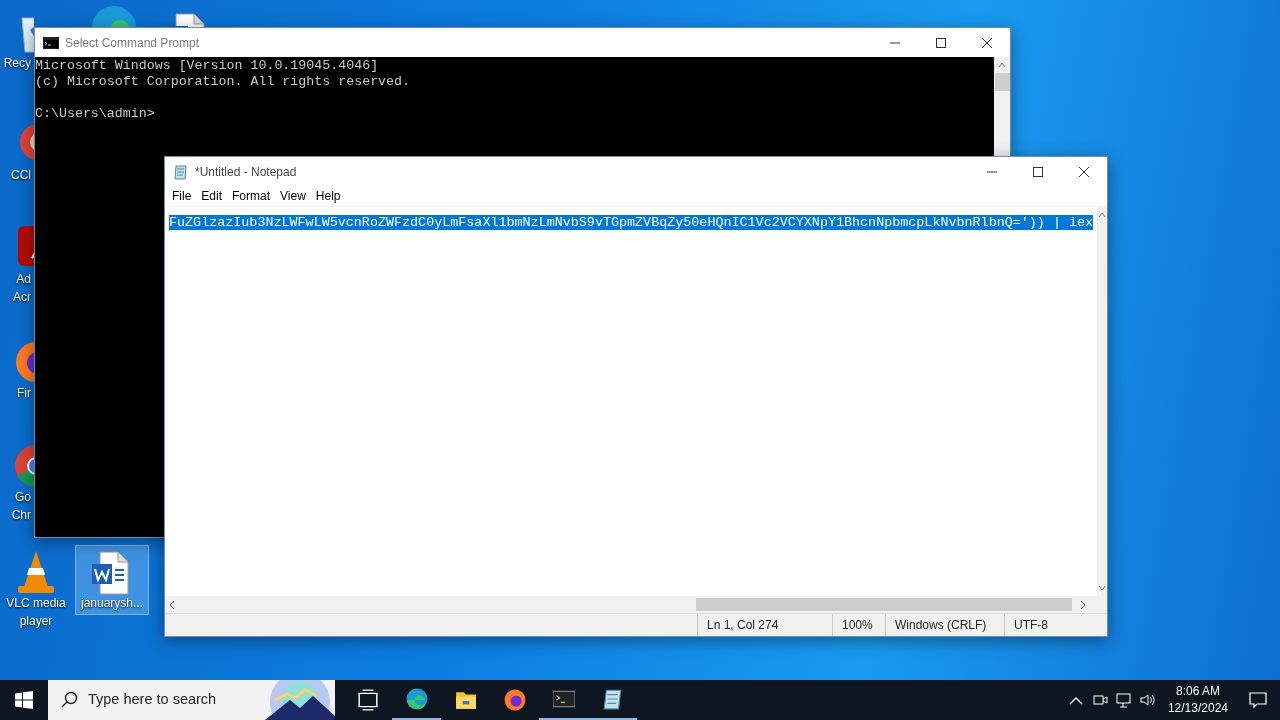 Image resolution: width=1280 pixels, height=720 pixels. Describe the element at coordinates (944, 625) in the screenshot. I see `status-text: Windows (CRLF)` at that location.